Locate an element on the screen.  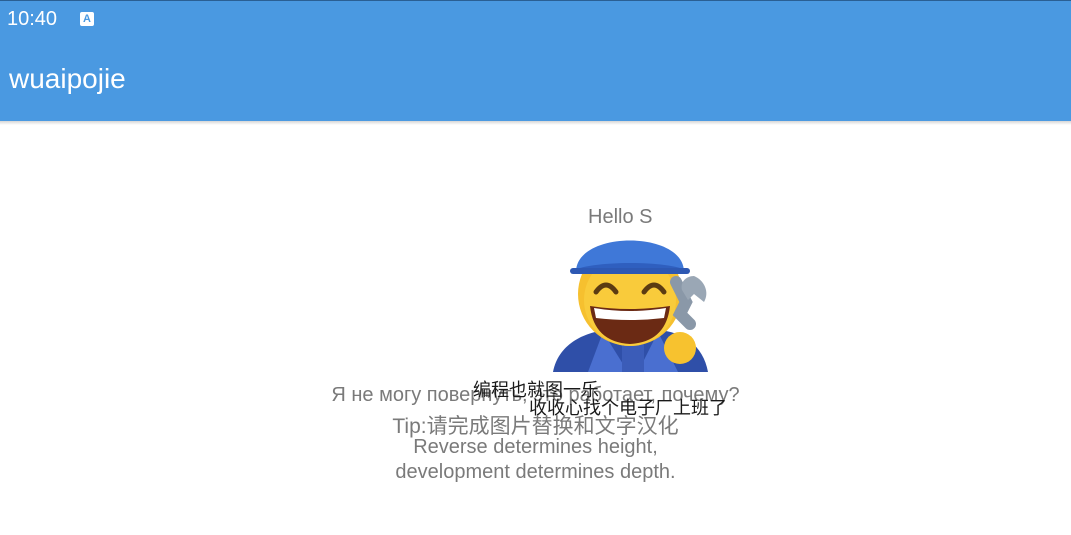
status-time: 10:40 is located at coordinates (32, 19).